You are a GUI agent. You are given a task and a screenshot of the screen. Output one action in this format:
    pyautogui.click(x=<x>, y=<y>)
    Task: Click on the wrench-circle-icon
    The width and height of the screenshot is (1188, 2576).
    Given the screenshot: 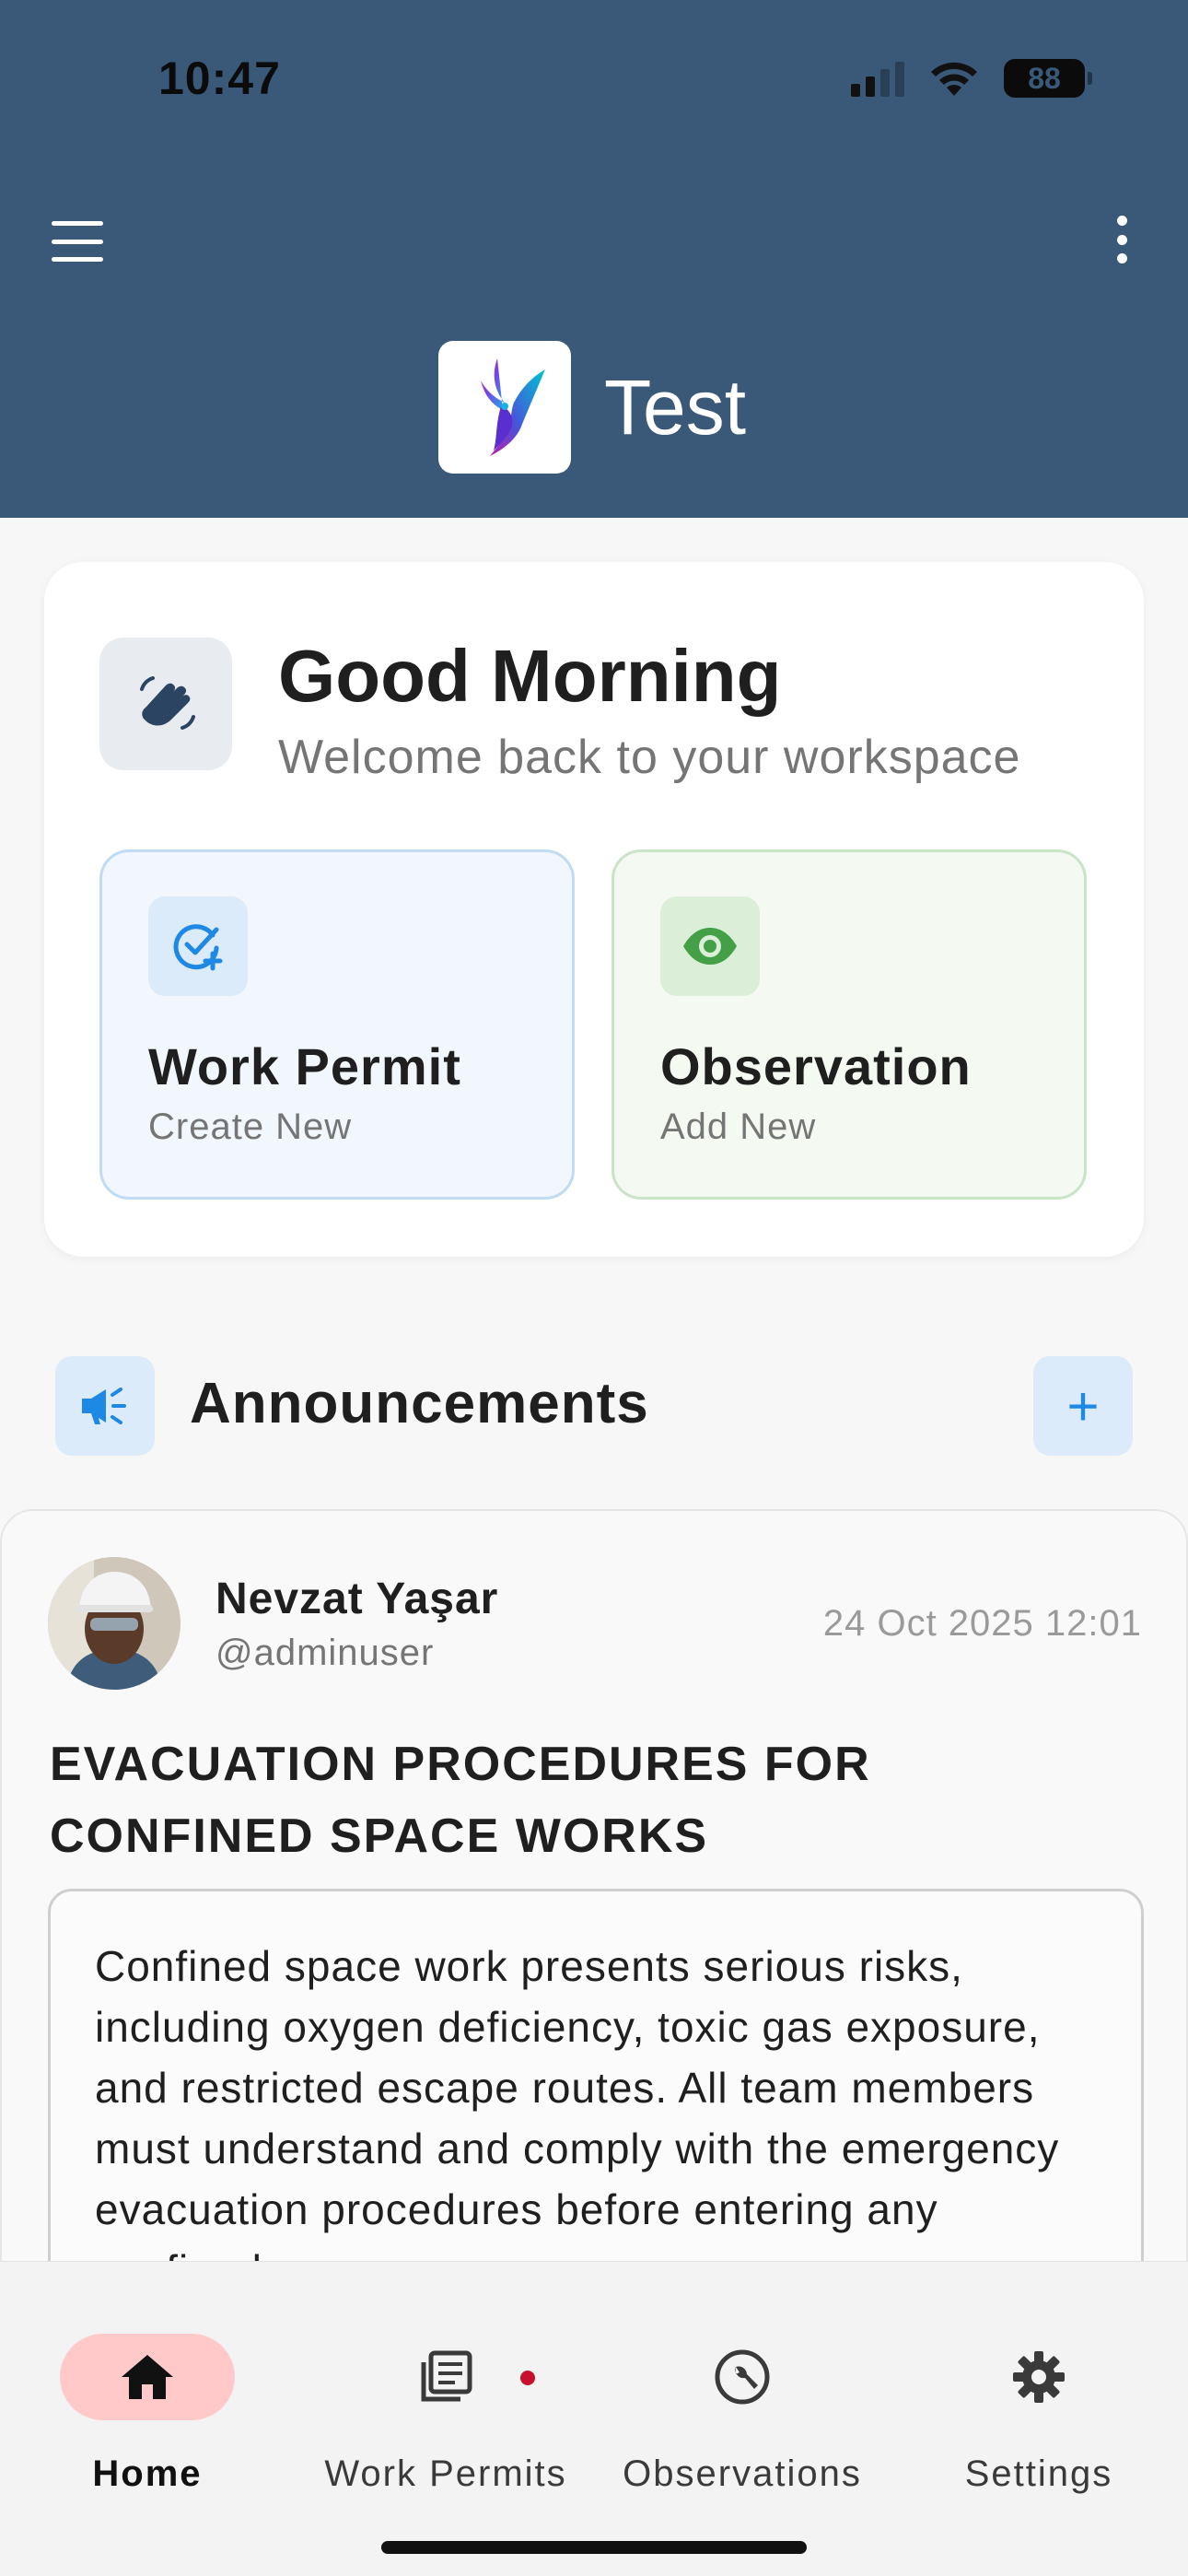 What is the action you would take?
    pyautogui.click(x=742, y=2377)
    